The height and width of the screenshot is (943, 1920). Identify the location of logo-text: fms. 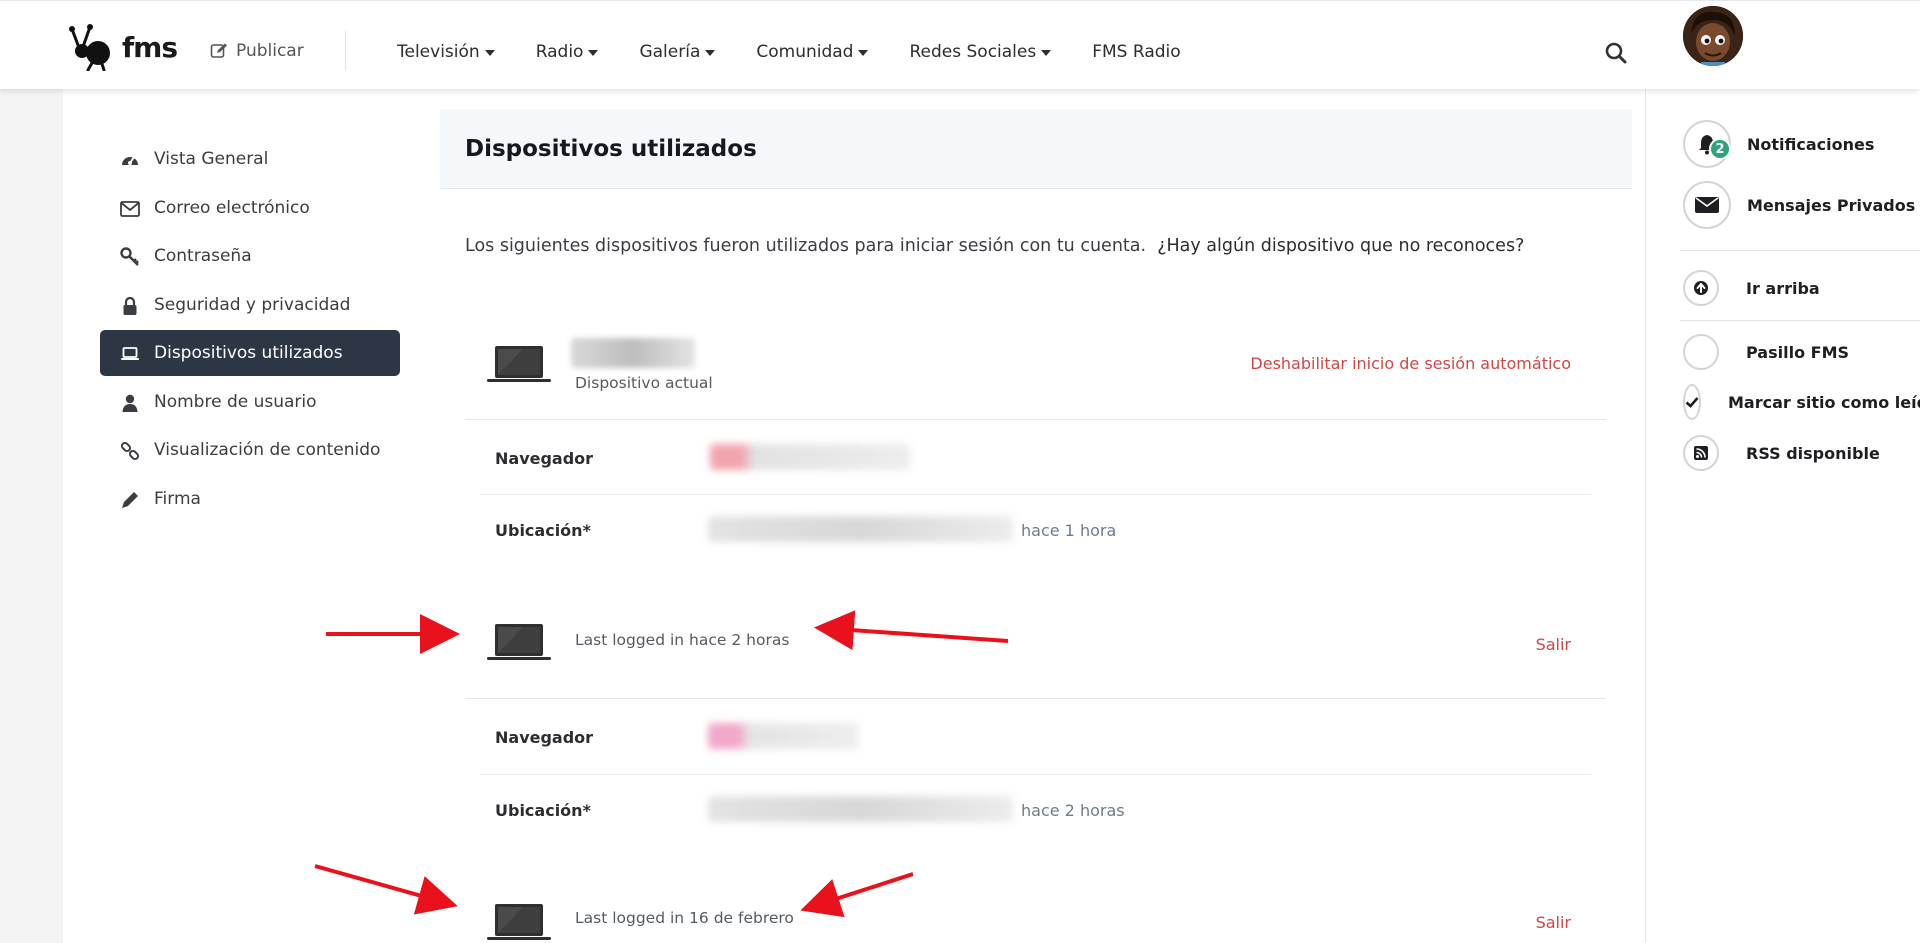
(150, 47).